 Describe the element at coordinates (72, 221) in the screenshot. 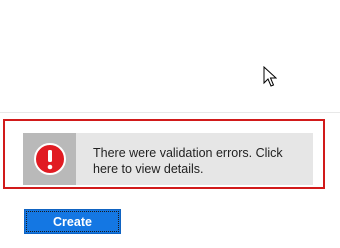

I see `create-button: Create` at that location.